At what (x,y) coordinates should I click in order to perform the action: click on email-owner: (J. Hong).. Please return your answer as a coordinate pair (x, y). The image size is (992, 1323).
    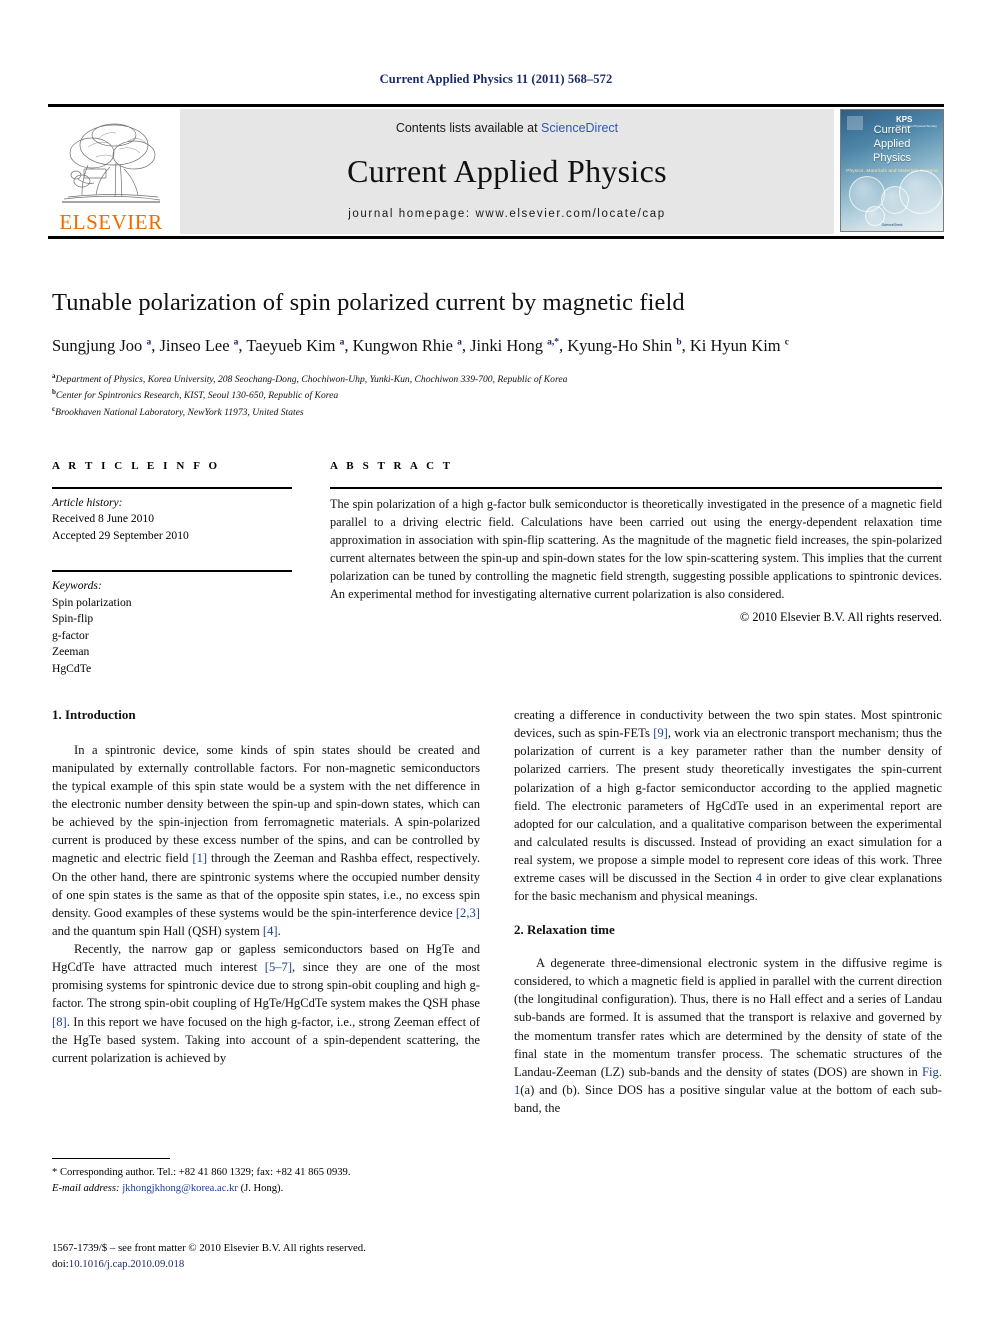
    Looking at the image, I should click on (262, 1188).